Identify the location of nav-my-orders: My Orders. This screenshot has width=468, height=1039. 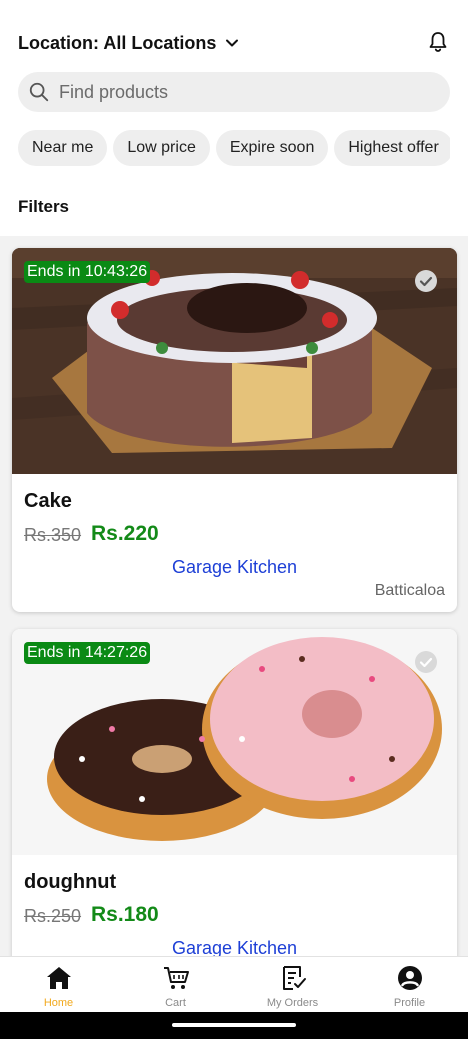
(292, 984).